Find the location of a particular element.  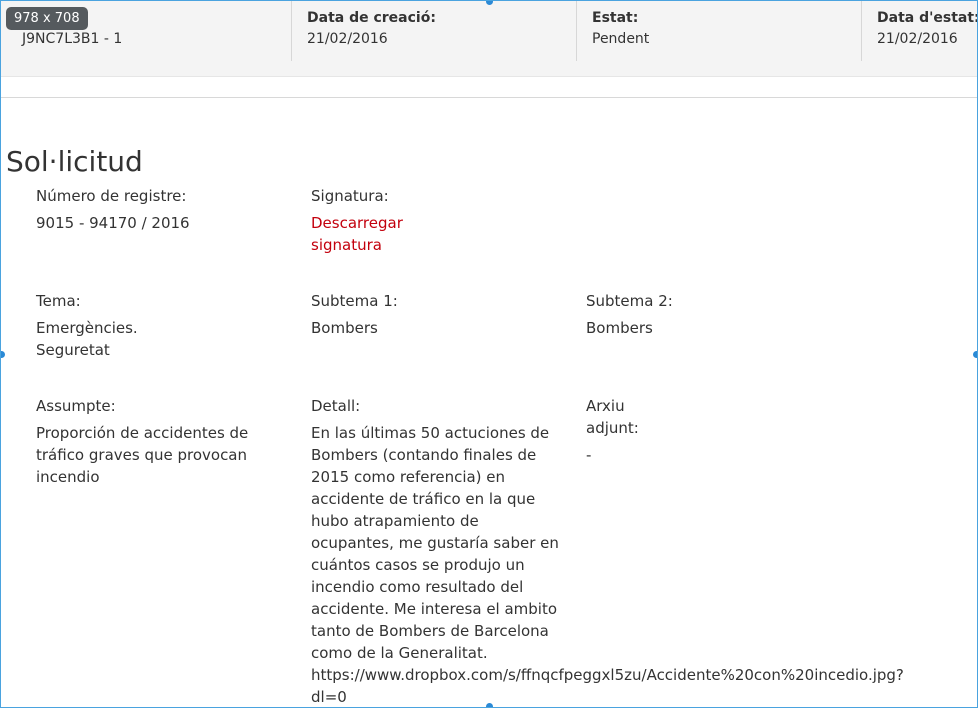

field-subtopic-1: Subtema 1: Bombers is located at coordinates (431, 314).